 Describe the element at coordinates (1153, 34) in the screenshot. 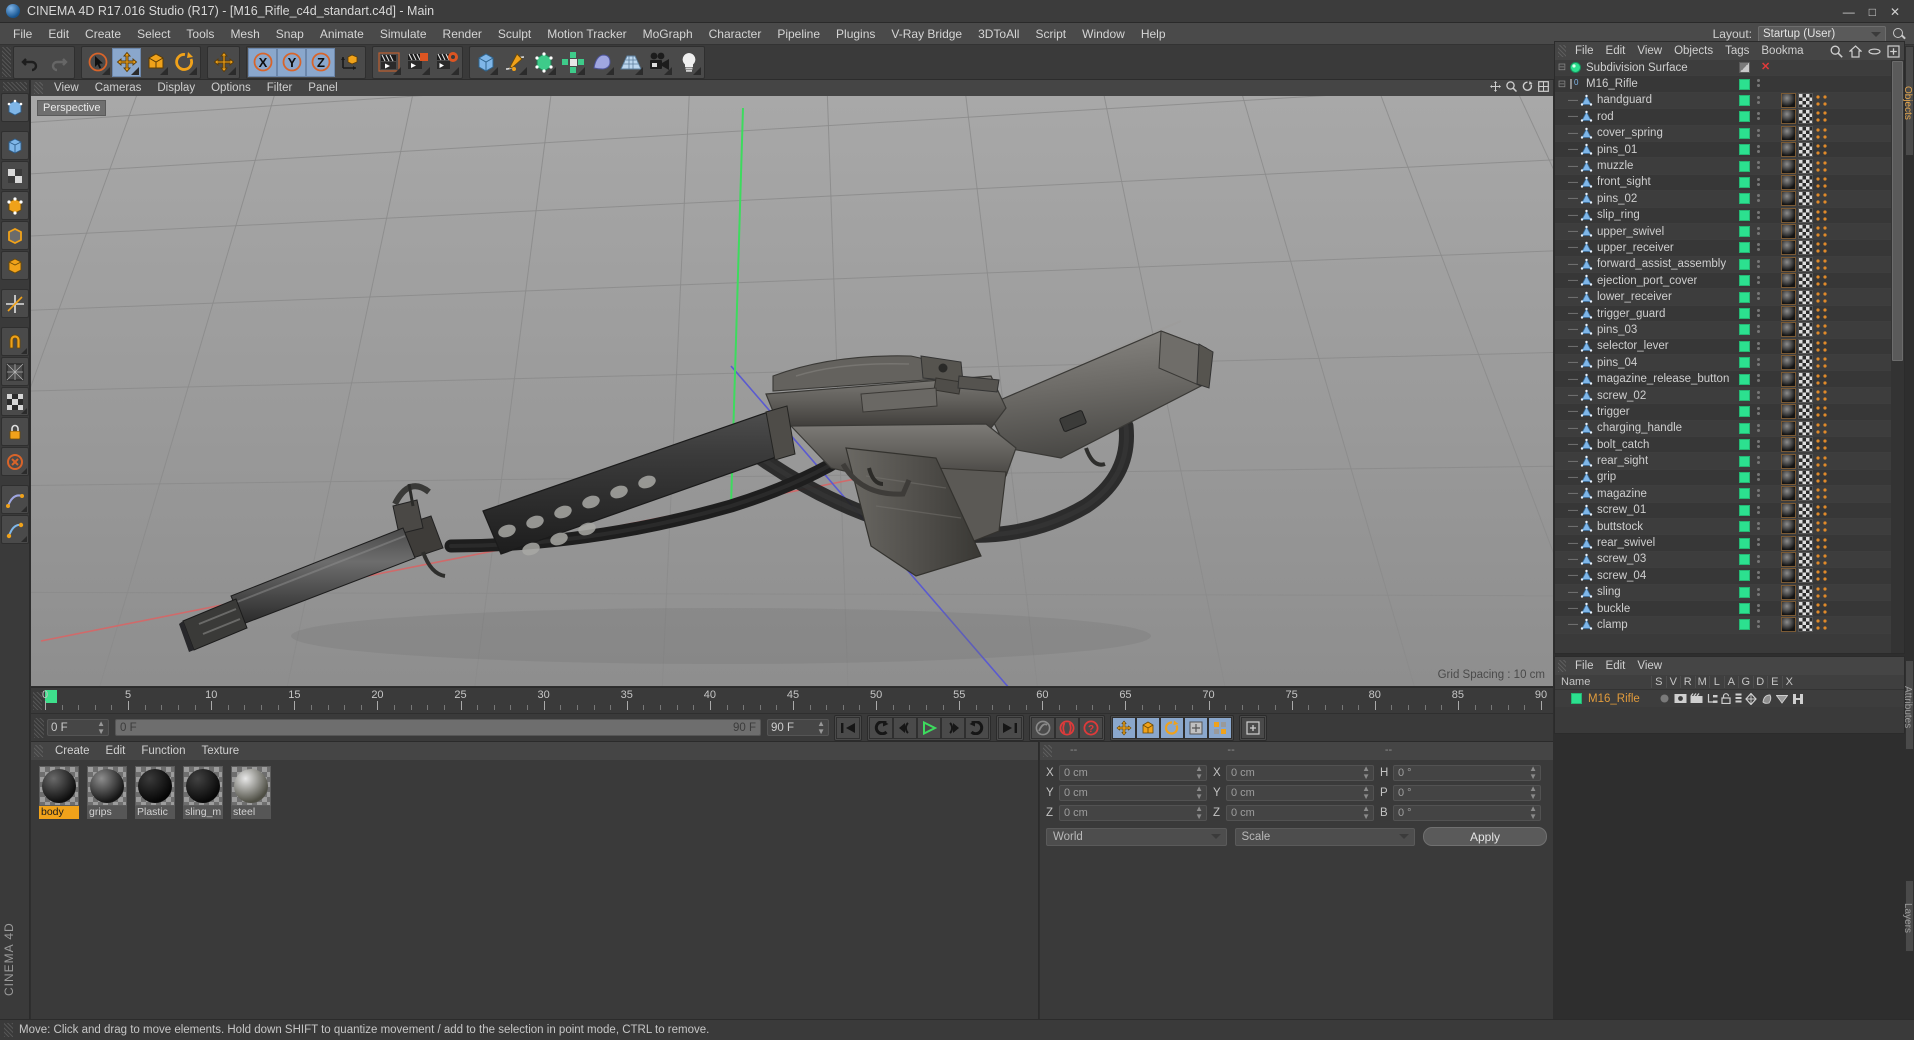

I see `menu-item-help: Help` at that location.